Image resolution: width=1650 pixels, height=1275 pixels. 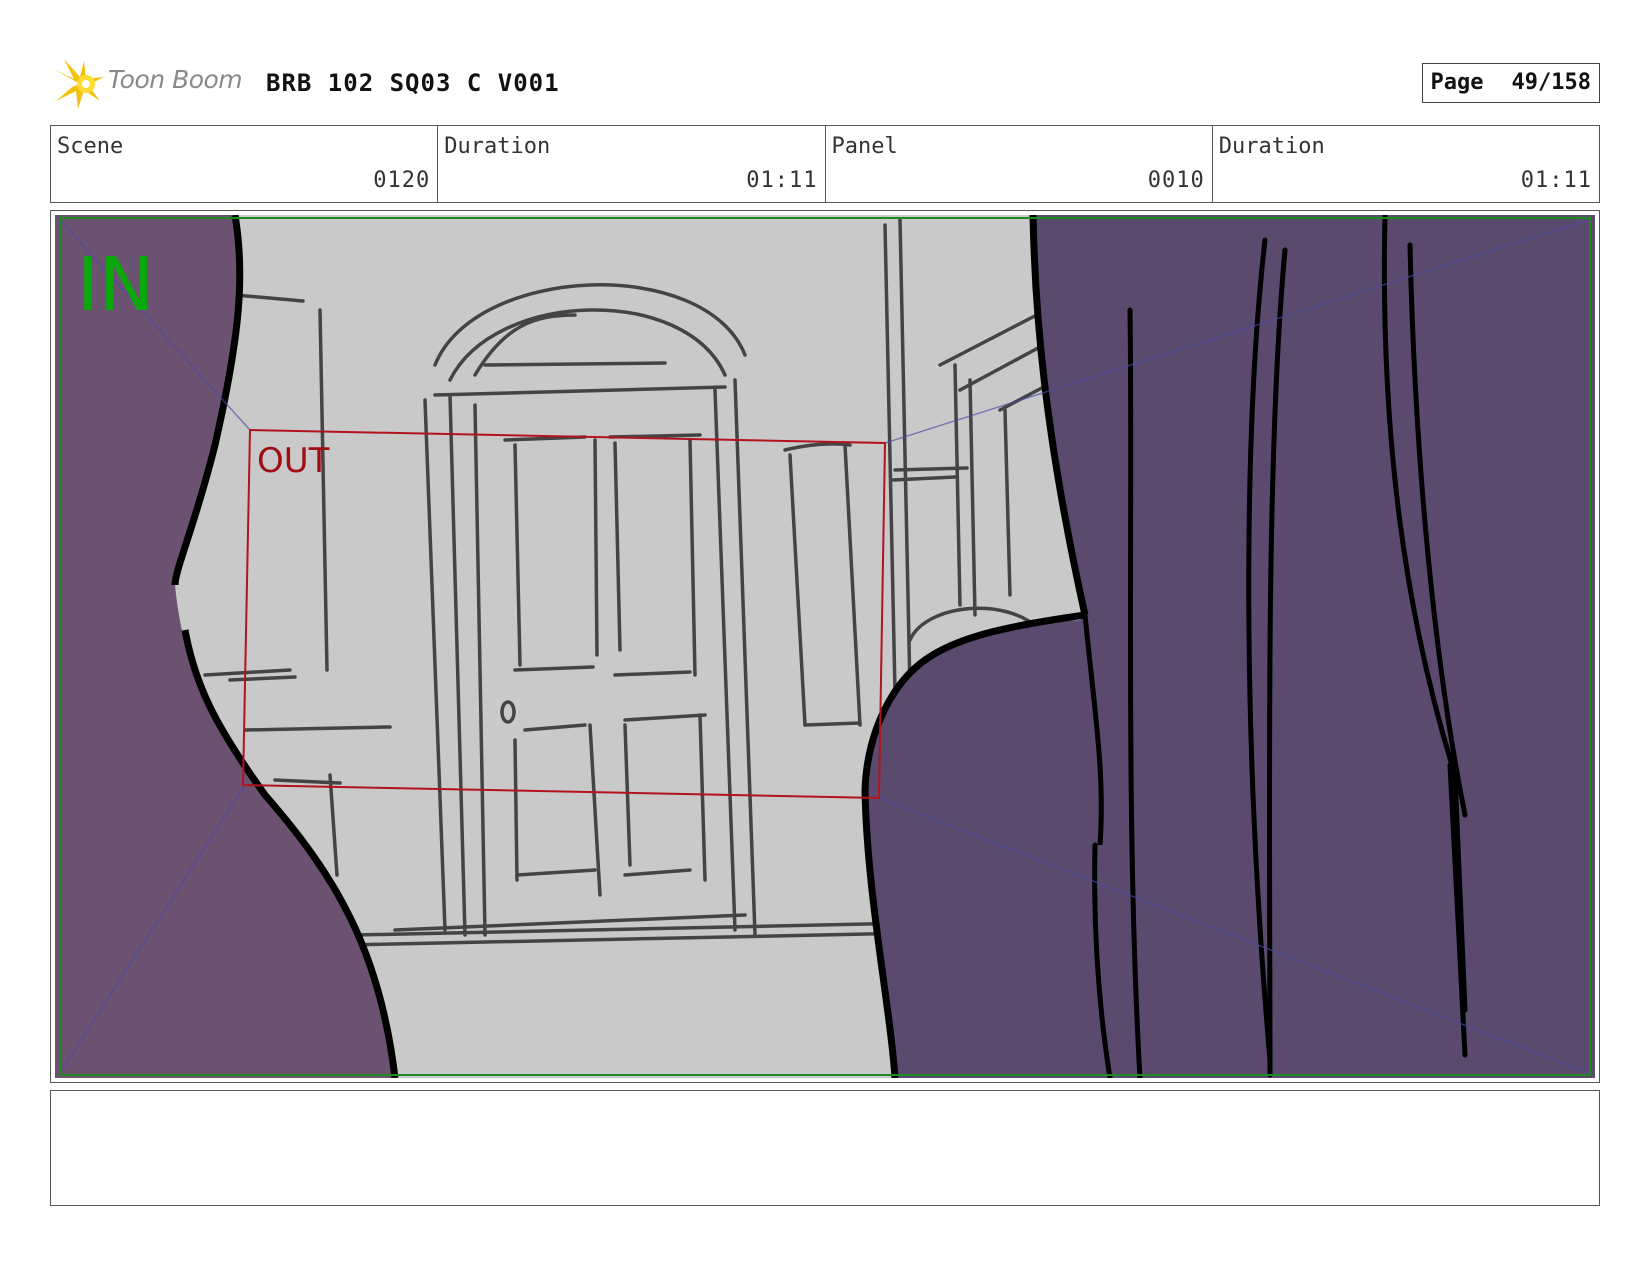 I want to click on scene-duration-cell: Duration 01:11, so click(x=632, y=164).